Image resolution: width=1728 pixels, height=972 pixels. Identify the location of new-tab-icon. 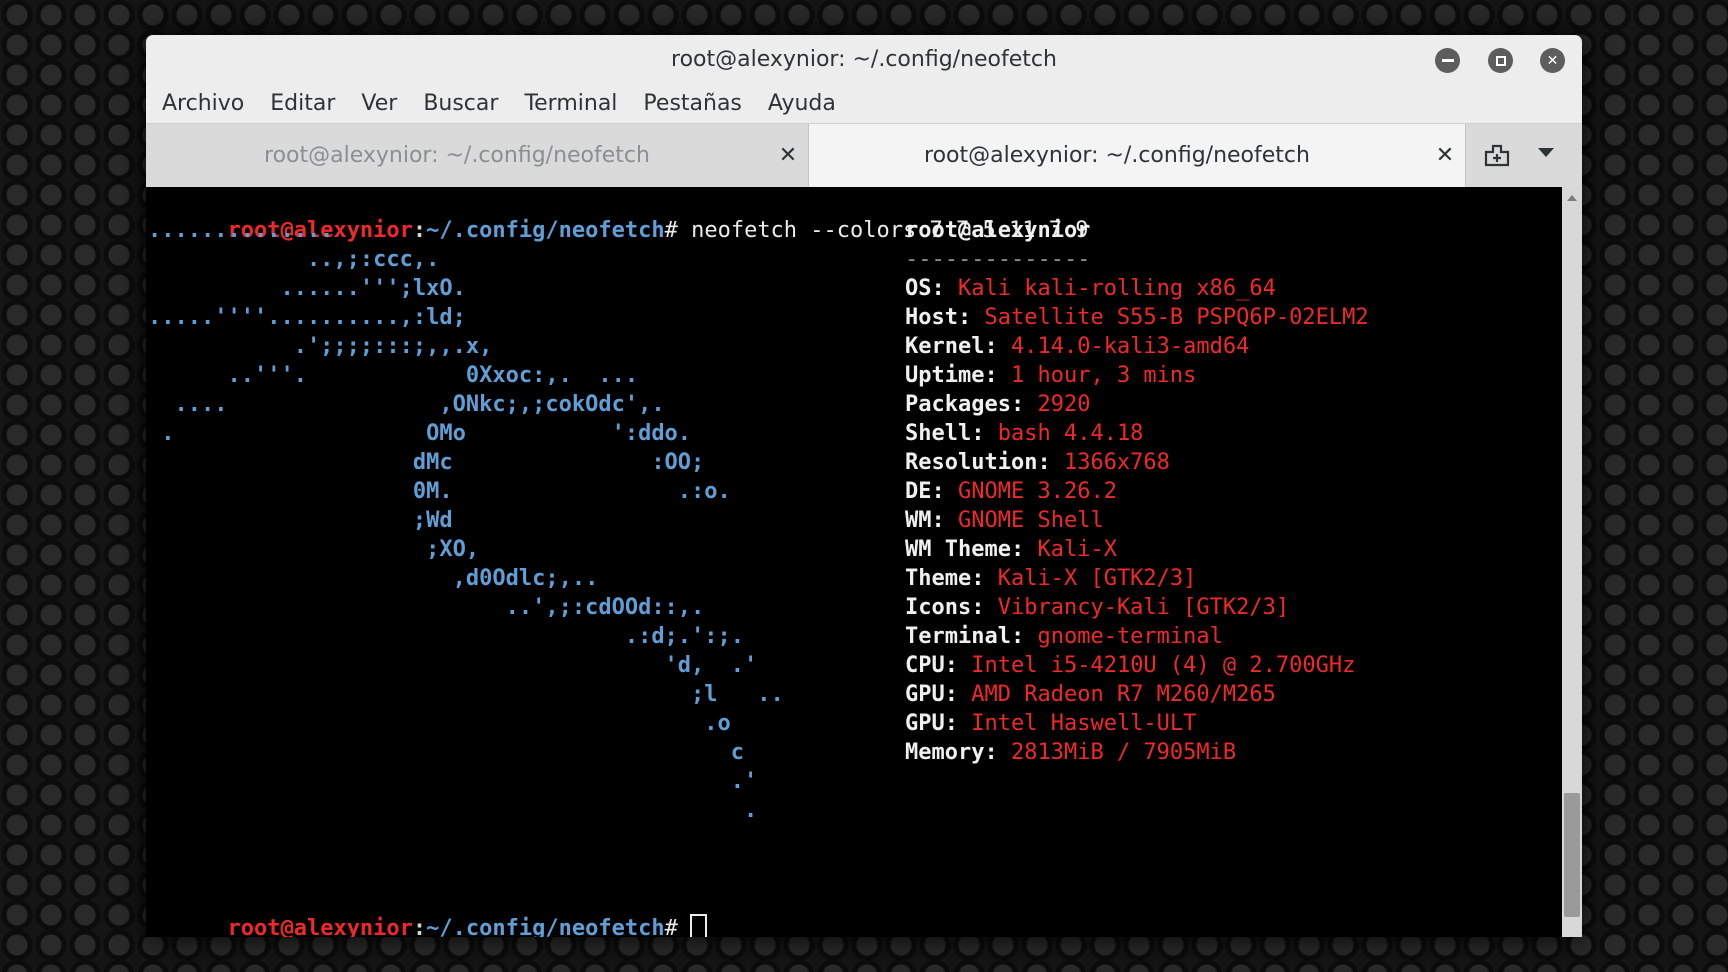
(1497, 155).